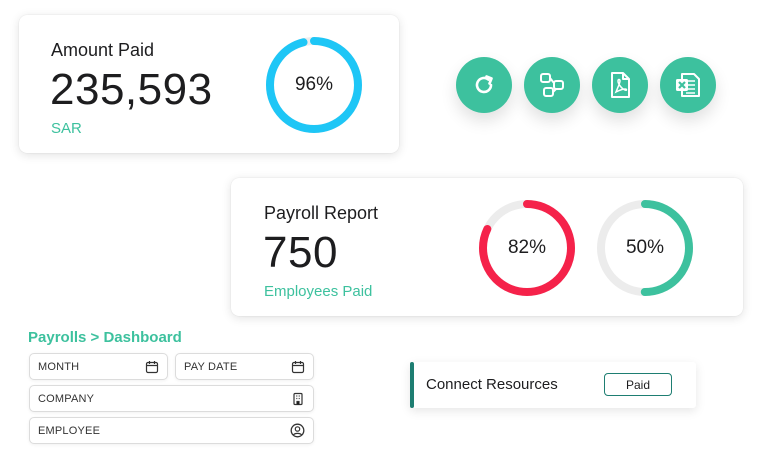  I want to click on amount-progress-label: 96%, so click(314, 84).